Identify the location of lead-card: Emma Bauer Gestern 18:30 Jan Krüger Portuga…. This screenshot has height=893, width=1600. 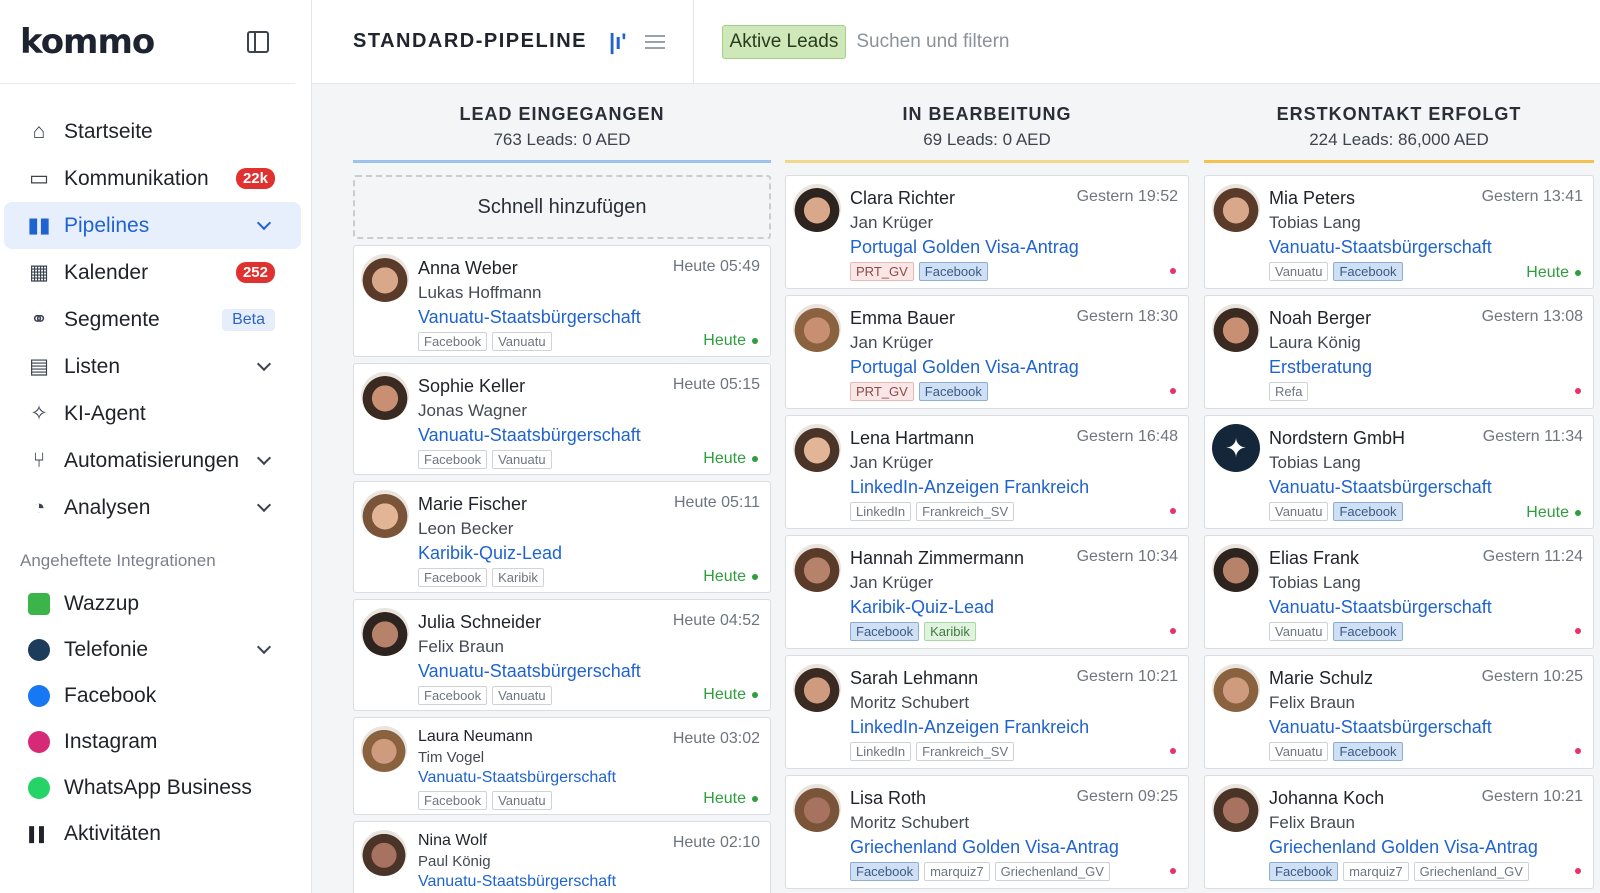
(987, 352).